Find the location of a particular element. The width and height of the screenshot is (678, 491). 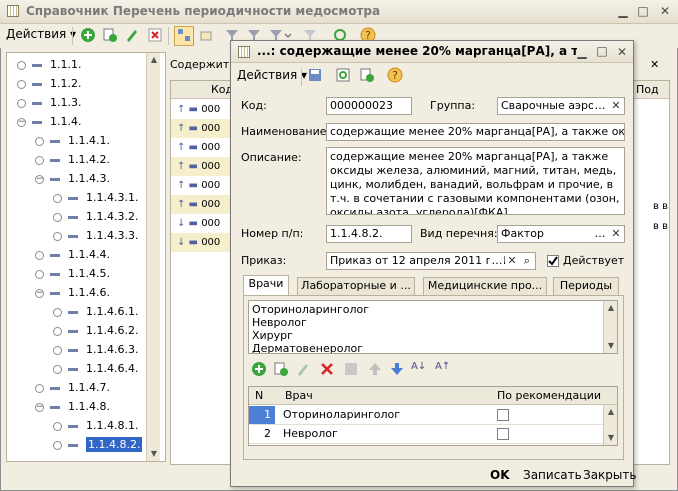

tree-scrollbar: ▲ ▼ is located at coordinates (153, 257).